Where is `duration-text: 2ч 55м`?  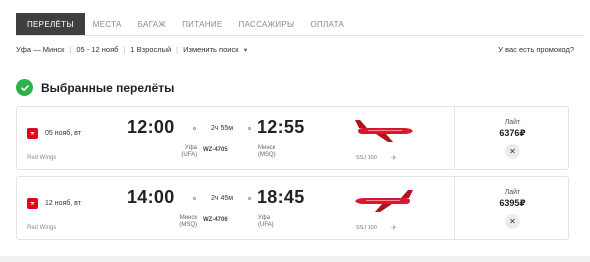
duration-text: 2ч 55м is located at coordinates (222, 128).